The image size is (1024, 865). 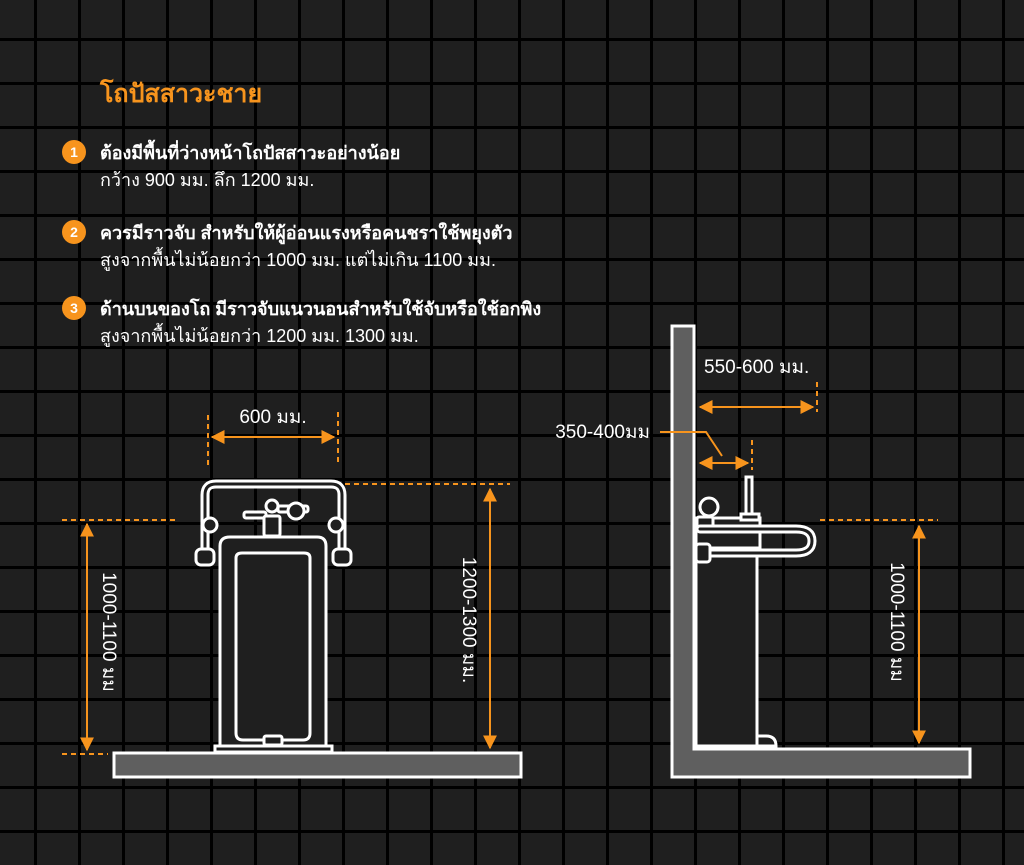 I want to click on side-reach-dimension: 550-600 มม., so click(x=758, y=385).